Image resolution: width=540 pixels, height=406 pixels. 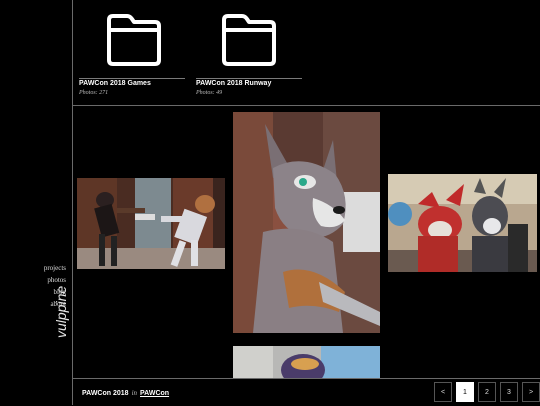 What do you see at coordinates (209, 93) in the screenshot?
I see `folder-photo-count: Photos: 49` at bounding box center [209, 93].